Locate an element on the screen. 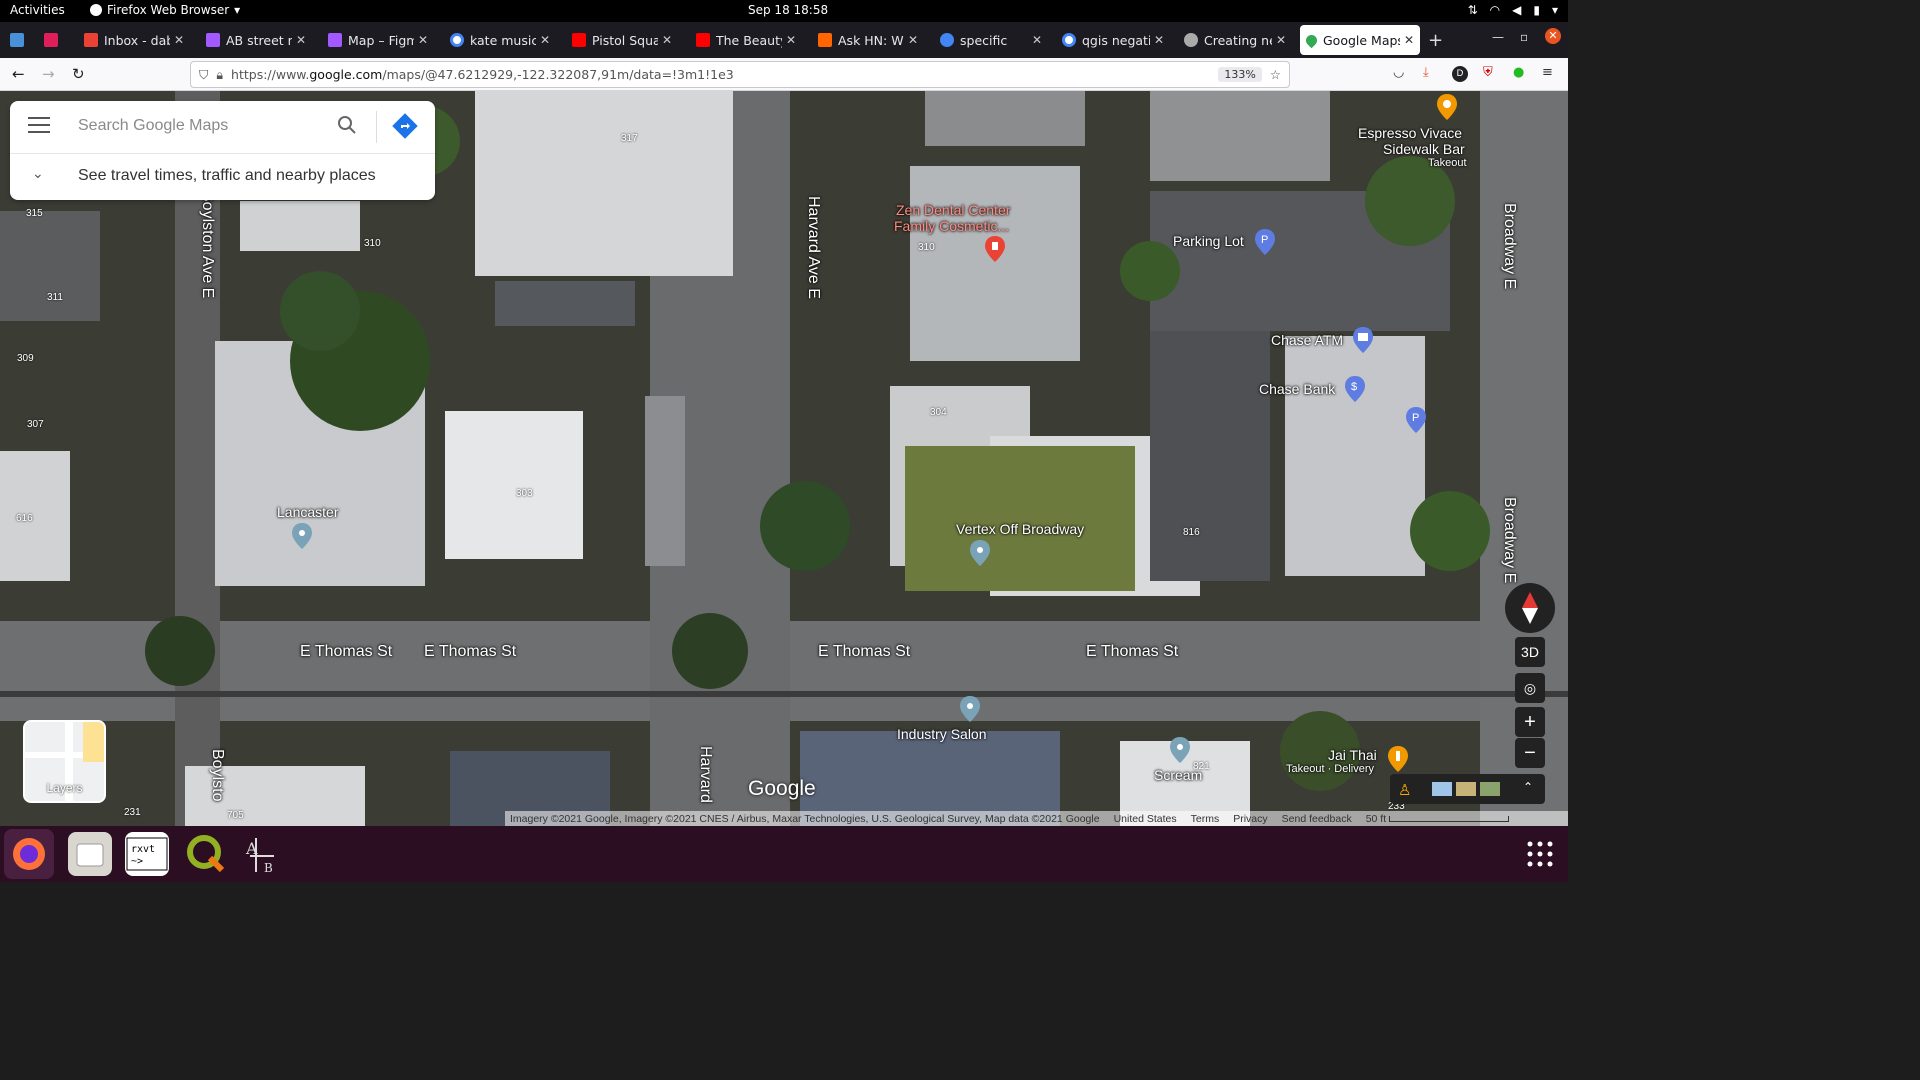 This screenshot has height=1080, width=1920. new-tab-button: + is located at coordinates (1435, 40).